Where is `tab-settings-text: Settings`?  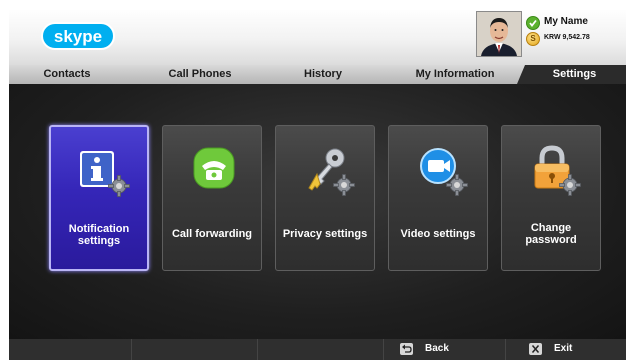 tab-settings-text: Settings is located at coordinates (574, 74).